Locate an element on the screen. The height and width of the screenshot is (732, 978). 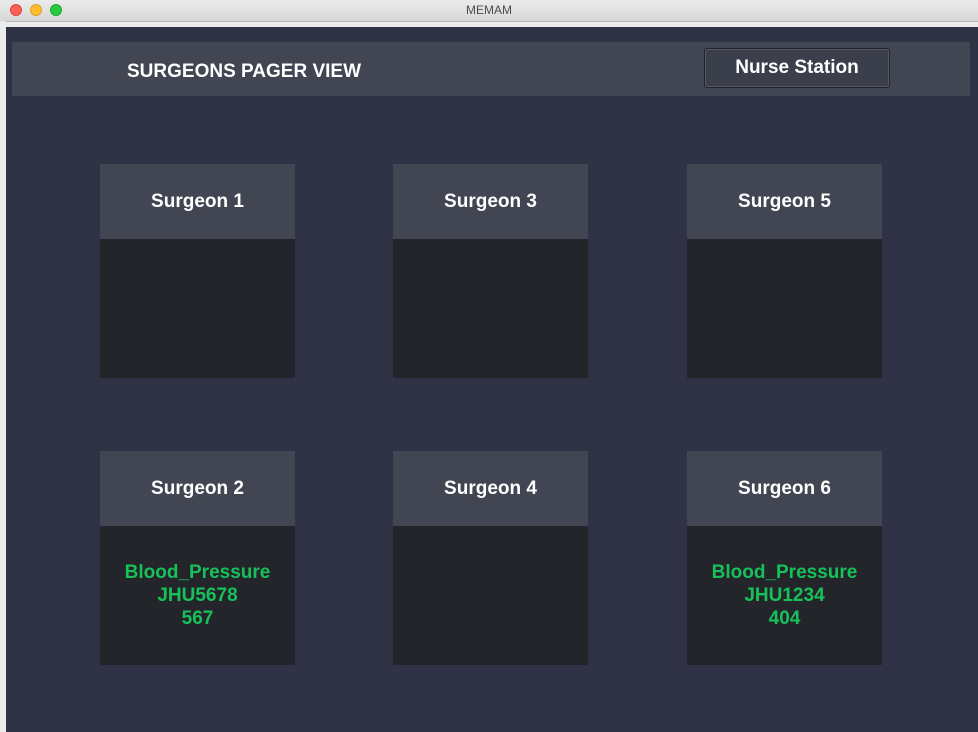
surgeon-card-header: Surgeon 6 is located at coordinates (784, 488).